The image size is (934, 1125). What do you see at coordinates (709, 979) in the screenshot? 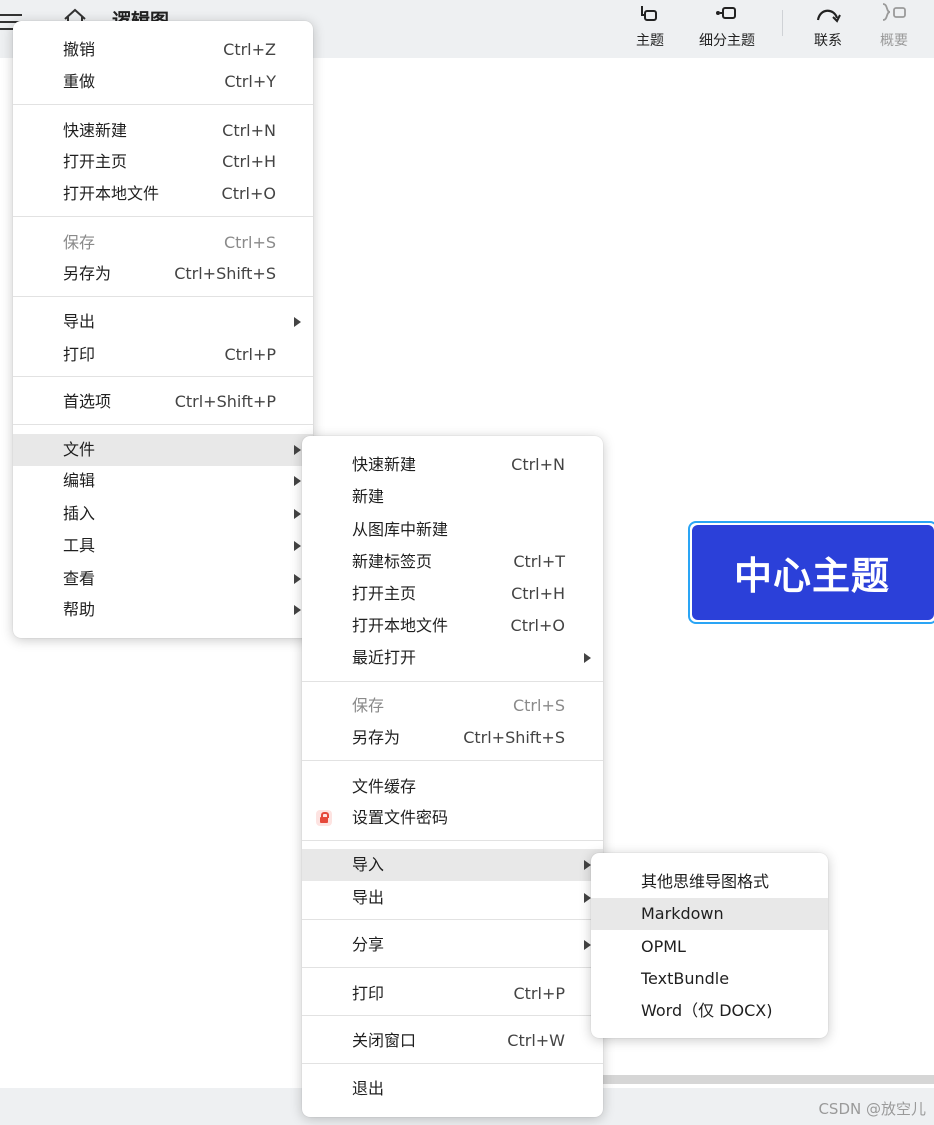
I see `menu-item-import-textbundle: TextBundle` at bounding box center [709, 979].